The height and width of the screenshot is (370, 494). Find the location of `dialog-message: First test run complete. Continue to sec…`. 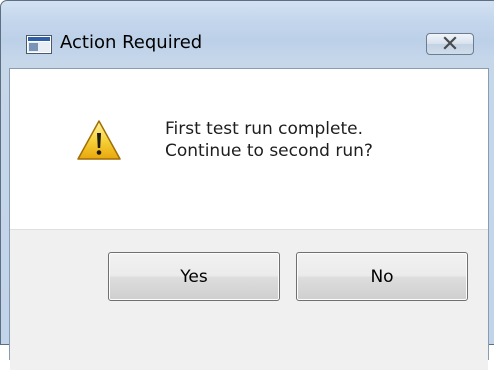

dialog-message: First test run complete. Continue to sec… is located at coordinates (269, 140).